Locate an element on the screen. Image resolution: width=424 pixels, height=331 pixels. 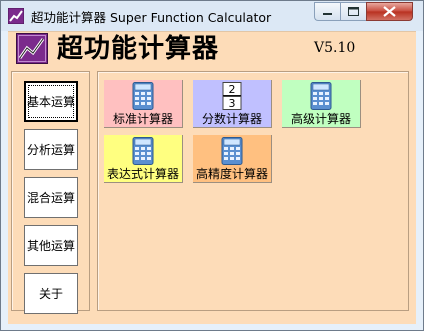
app-heading: 超功能计算器 is located at coordinates (138, 49).